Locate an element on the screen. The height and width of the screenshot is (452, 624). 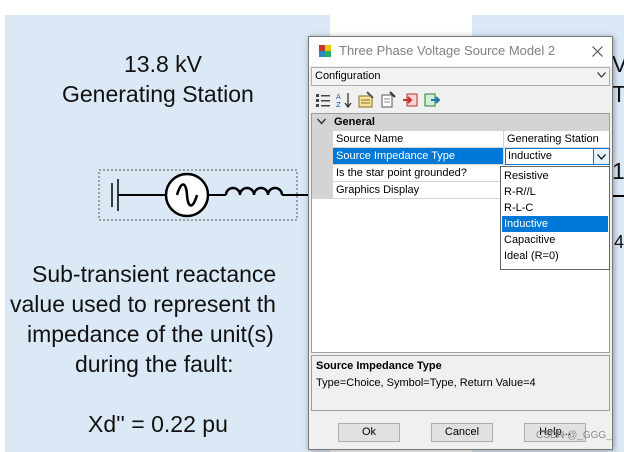
dropdown-option-r-rl: R-R//L is located at coordinates (555, 192).